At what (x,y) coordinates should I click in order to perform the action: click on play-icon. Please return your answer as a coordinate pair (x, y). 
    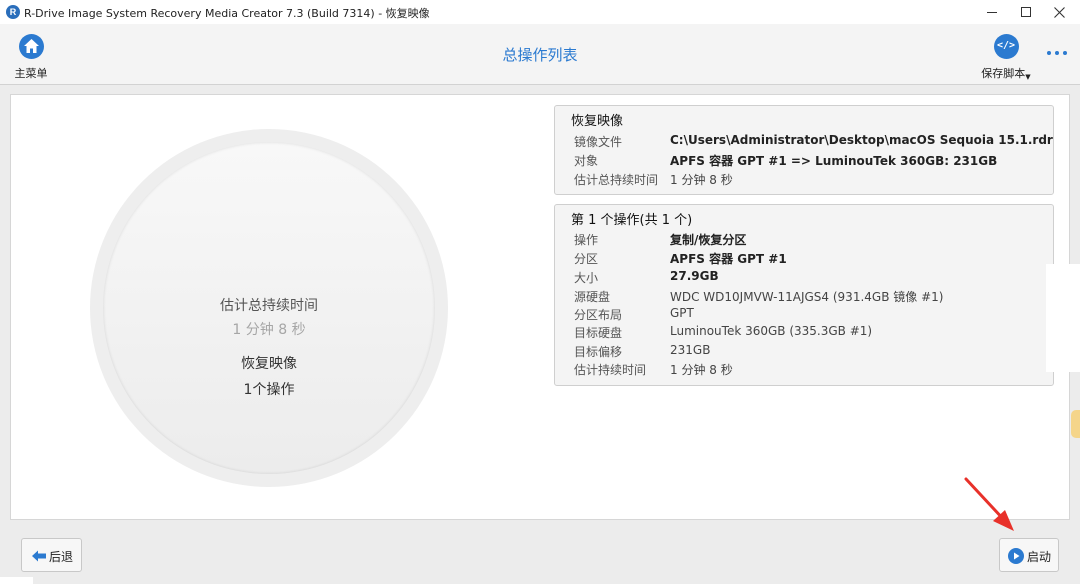
    Looking at the image, I should click on (1016, 556).